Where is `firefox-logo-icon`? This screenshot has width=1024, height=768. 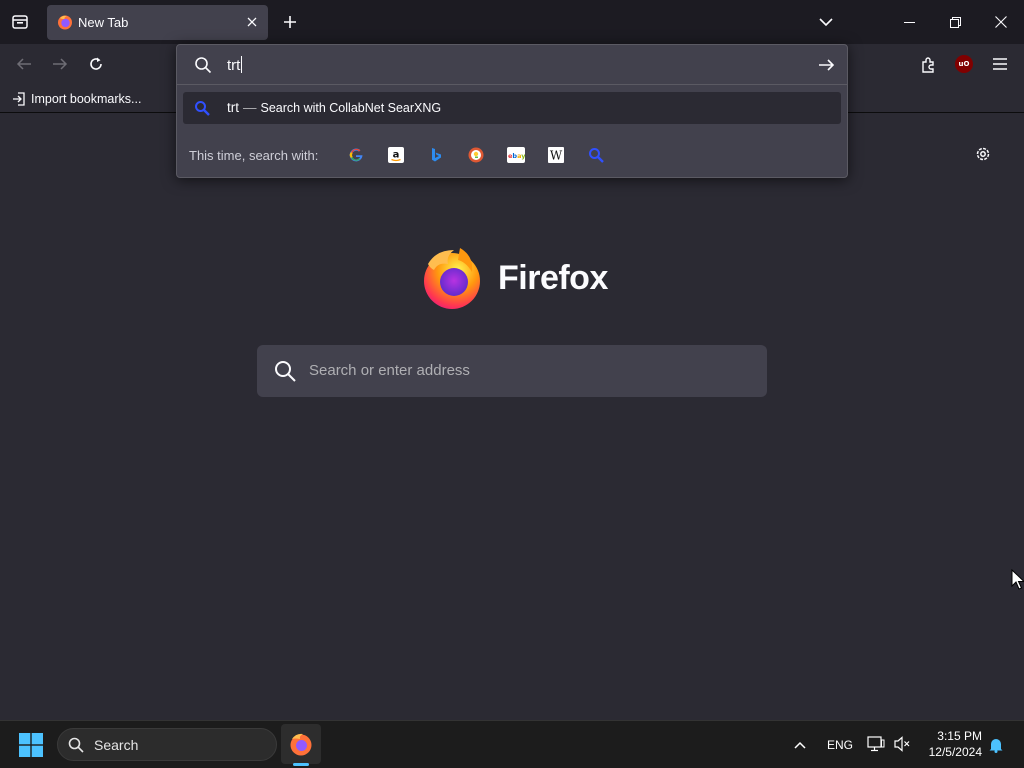
firefox-logo-icon is located at coordinates (452, 278).